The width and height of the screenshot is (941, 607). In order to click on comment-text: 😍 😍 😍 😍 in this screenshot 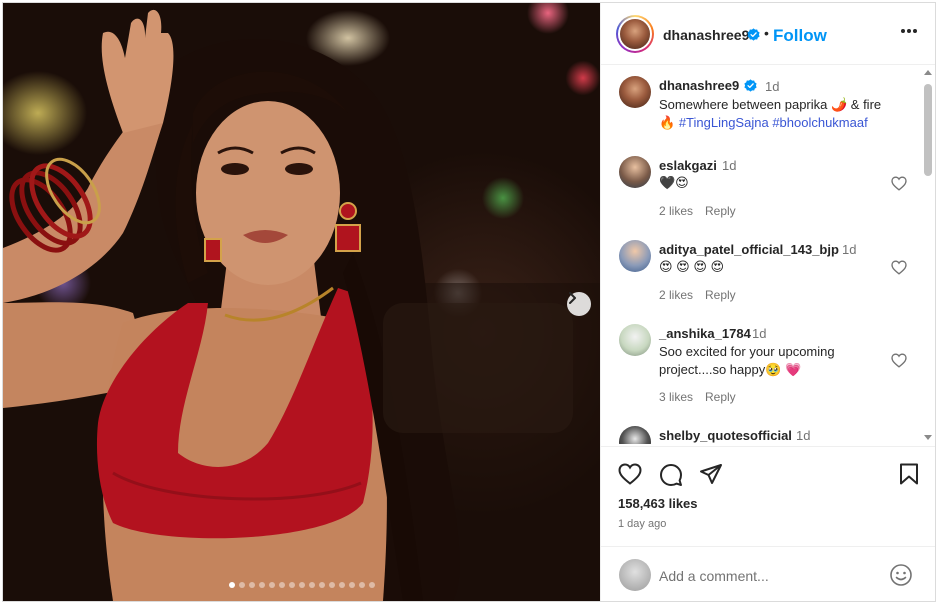, I will do `click(692, 266)`.